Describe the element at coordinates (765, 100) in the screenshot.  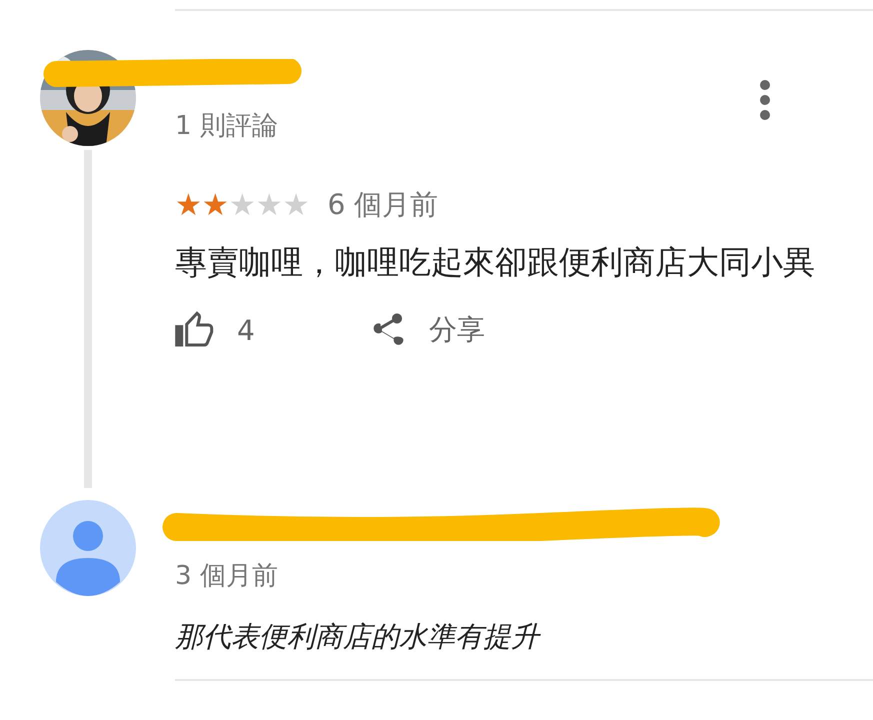
I see `more-icon` at that location.